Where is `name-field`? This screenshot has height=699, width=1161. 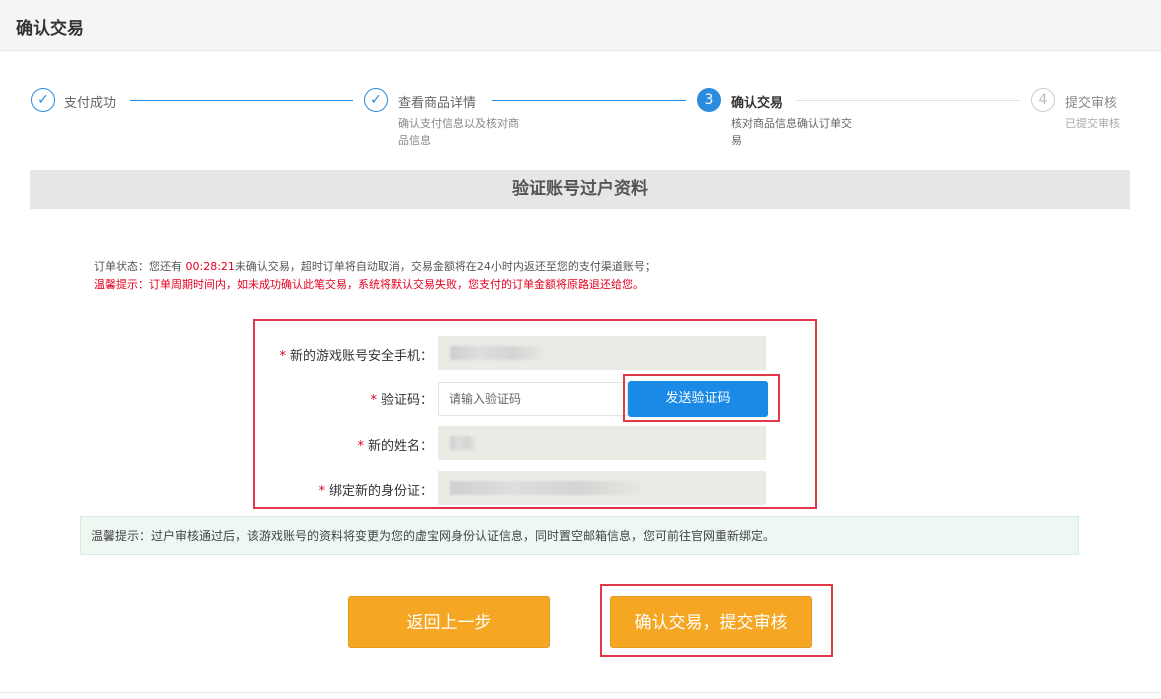 name-field is located at coordinates (602, 443).